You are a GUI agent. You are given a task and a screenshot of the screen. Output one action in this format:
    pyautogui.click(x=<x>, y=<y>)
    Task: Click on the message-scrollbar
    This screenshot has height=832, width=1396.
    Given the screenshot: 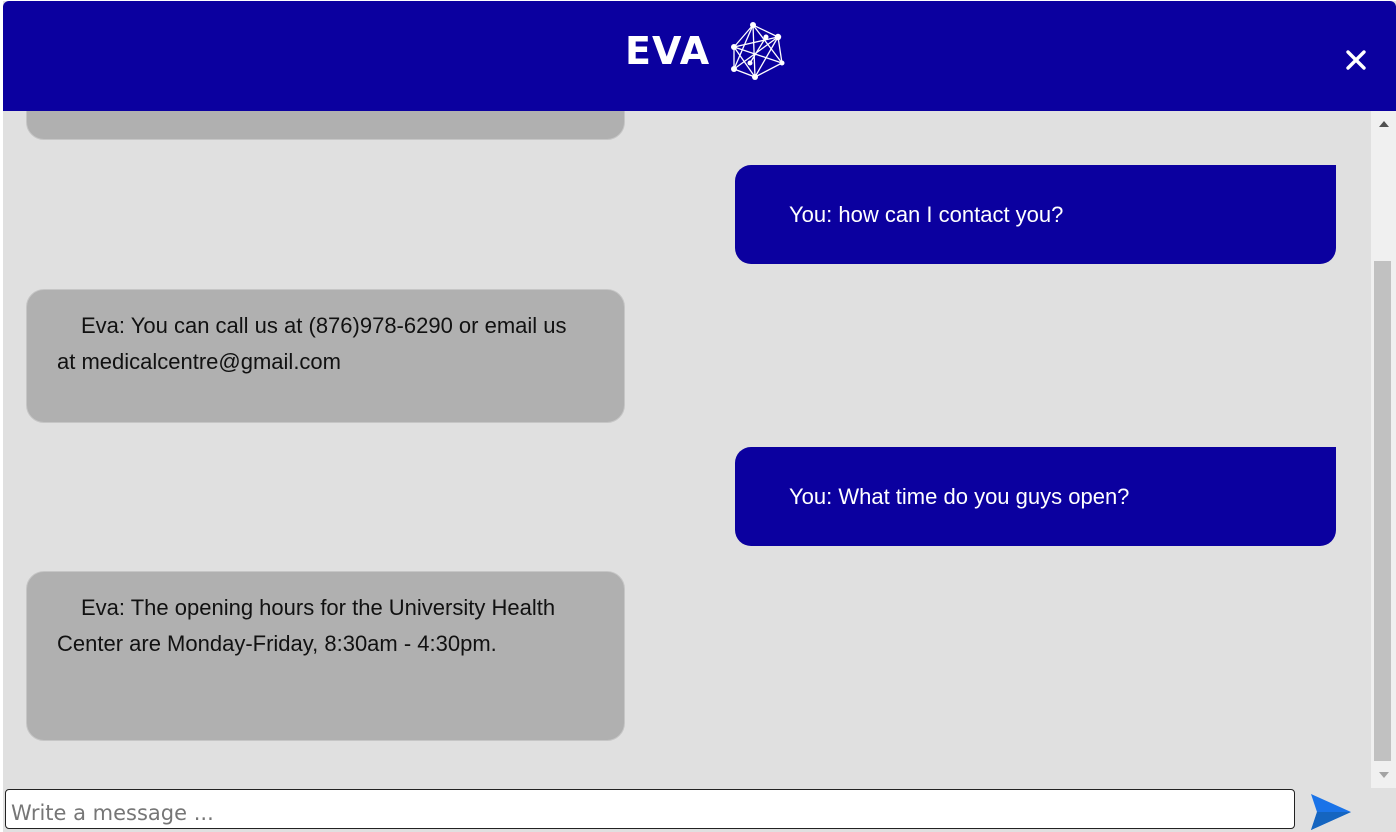 What is the action you would take?
    pyautogui.click(x=1383, y=449)
    